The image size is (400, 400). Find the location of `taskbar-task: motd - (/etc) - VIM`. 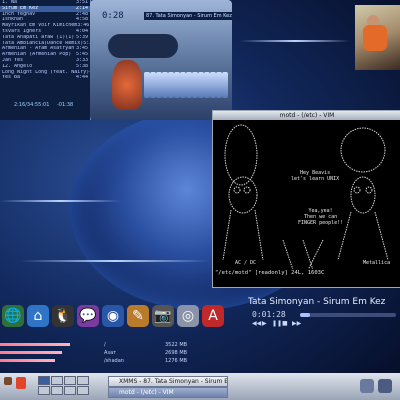

taskbar-task: motd - (/etc) - VIM is located at coordinates (168, 392).